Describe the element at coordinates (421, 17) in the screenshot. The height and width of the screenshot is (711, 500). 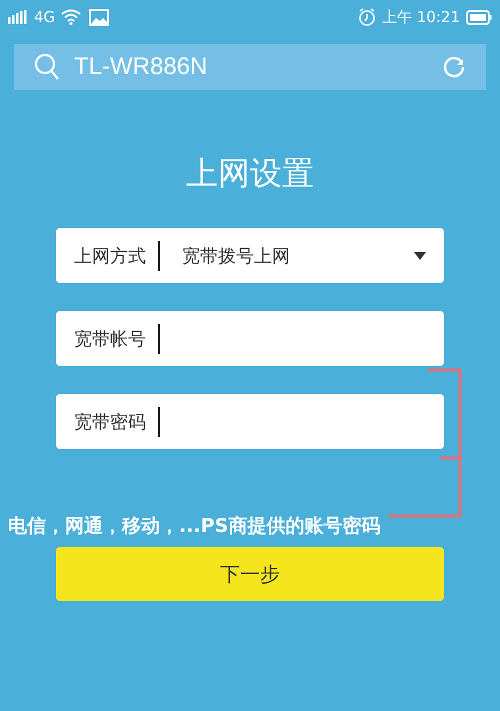
I see `clock-time: 上午 10:21` at that location.